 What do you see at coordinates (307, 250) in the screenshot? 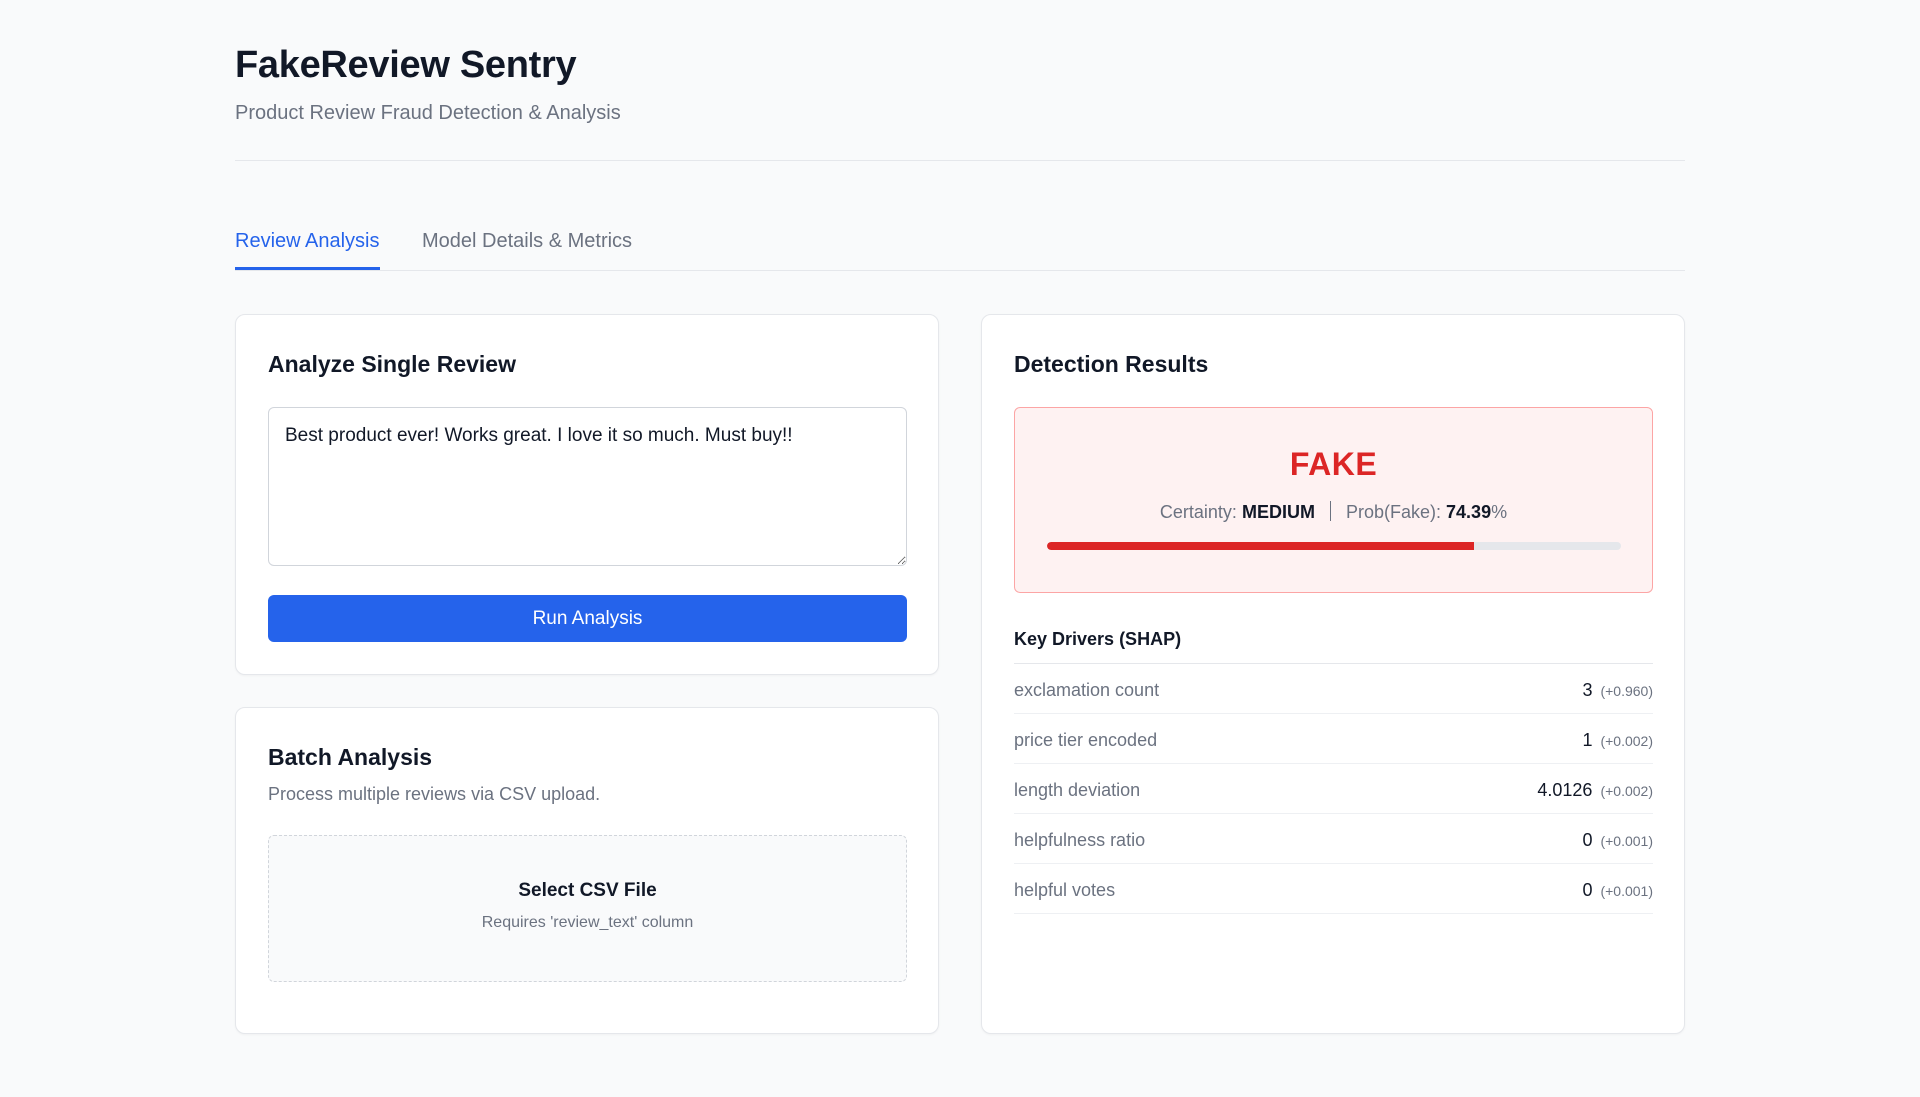
I see `tab-review-analysis: Review Analysis` at bounding box center [307, 250].